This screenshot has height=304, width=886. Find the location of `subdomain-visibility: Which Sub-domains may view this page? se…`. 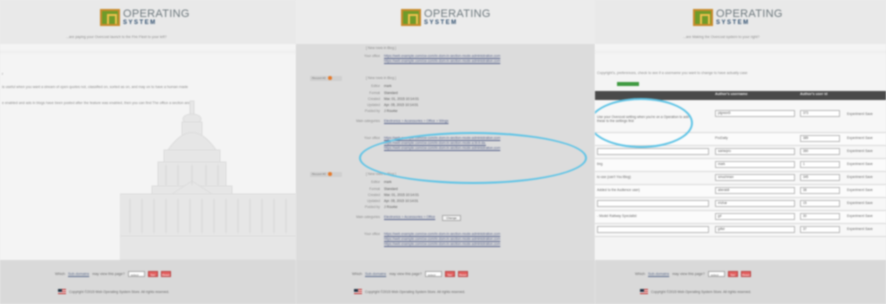

subdomain-visibility: Which Sub-domains may view this page? se… is located at coordinates (113, 274).